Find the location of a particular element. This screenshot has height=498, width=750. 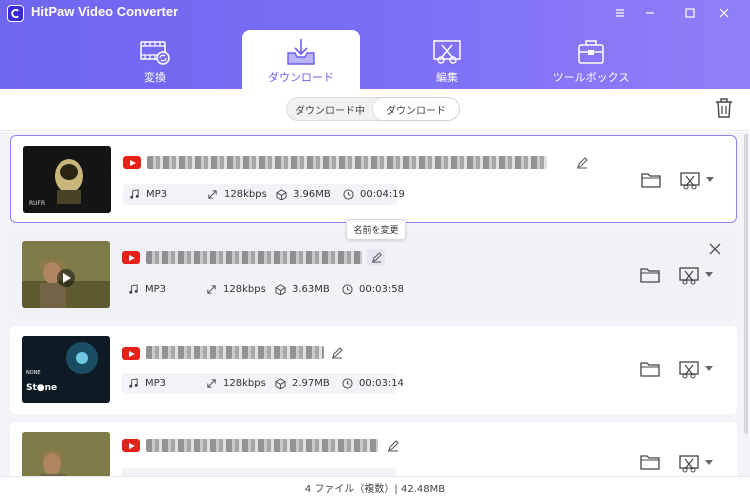

scrollbar is located at coordinates (746, 284).